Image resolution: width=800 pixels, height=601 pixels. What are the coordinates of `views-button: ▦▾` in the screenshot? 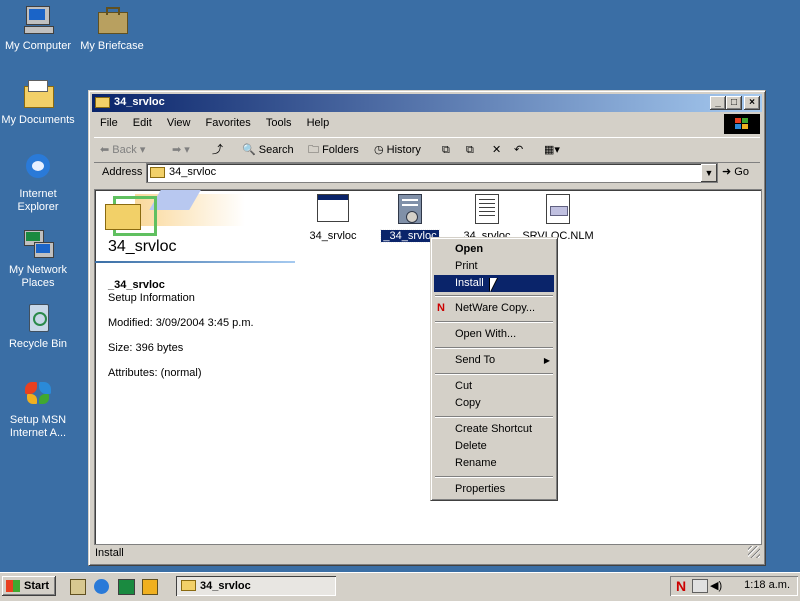 It's located at (552, 150).